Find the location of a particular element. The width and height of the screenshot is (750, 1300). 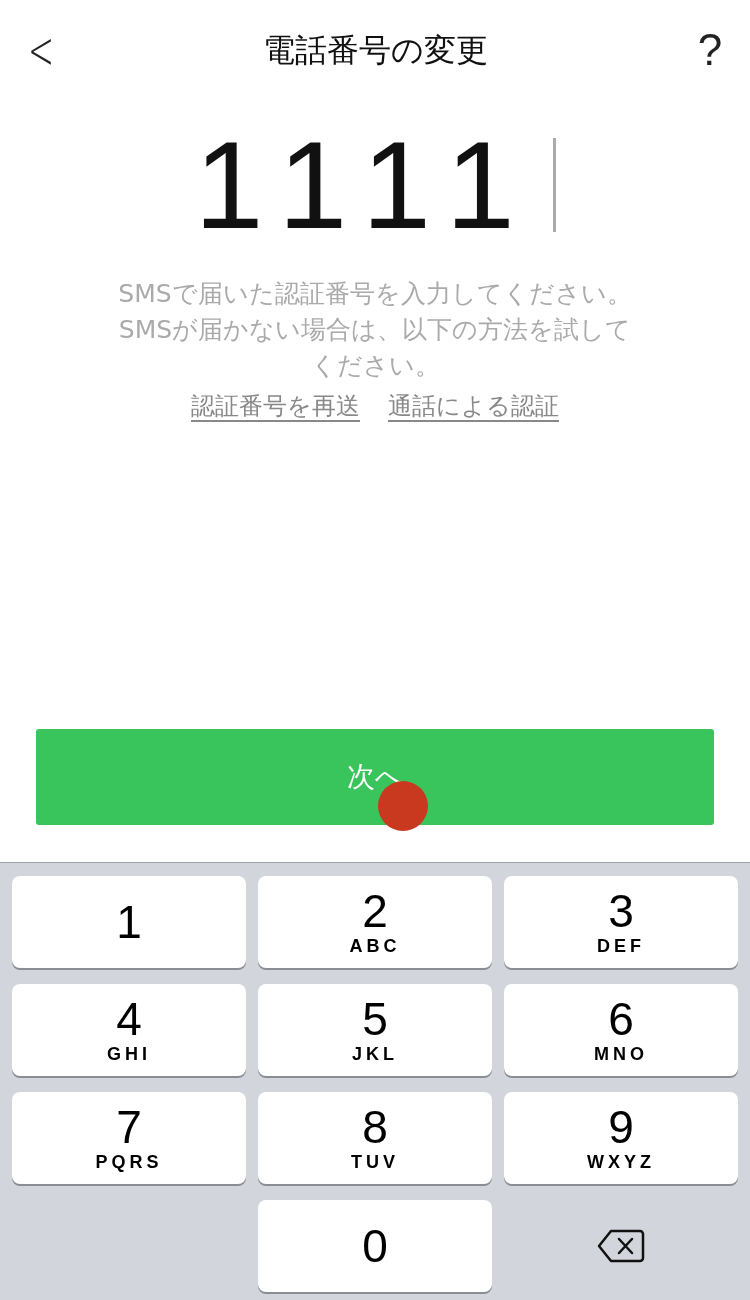

keypad-key: 0 is located at coordinates (375, 1246).